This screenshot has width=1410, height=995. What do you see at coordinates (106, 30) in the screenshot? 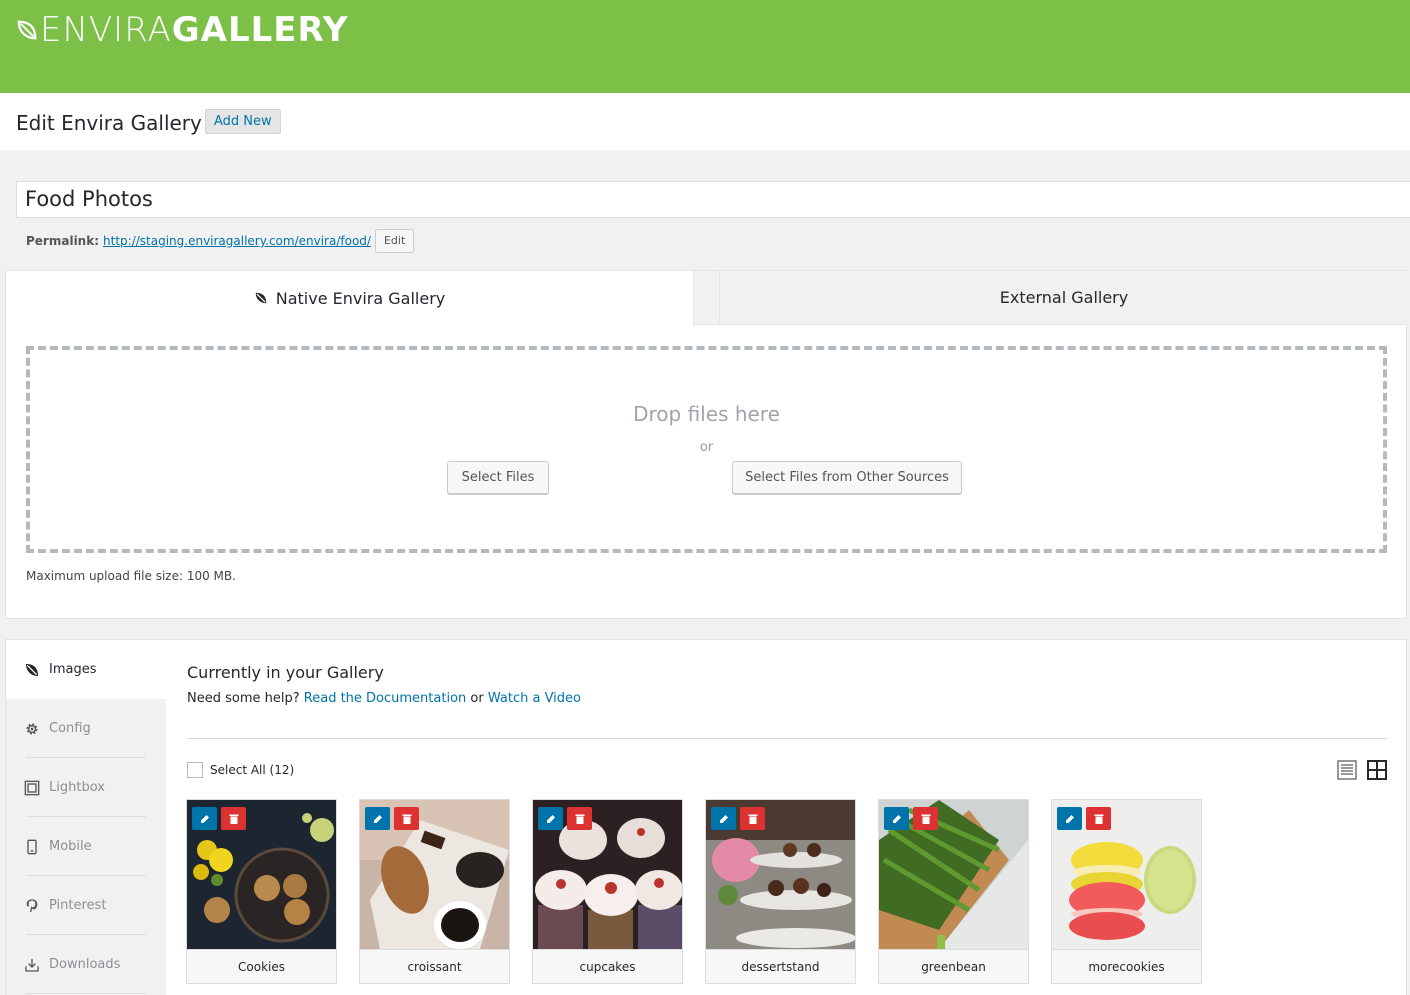
I see `logo-text-light: ENVIRA` at bounding box center [106, 30].